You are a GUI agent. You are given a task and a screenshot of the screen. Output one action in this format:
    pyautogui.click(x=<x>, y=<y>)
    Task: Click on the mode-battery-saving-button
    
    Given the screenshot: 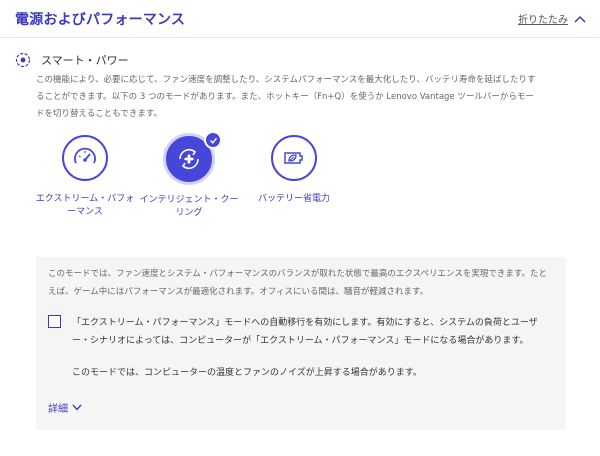 What is the action you would take?
    pyautogui.click(x=294, y=158)
    